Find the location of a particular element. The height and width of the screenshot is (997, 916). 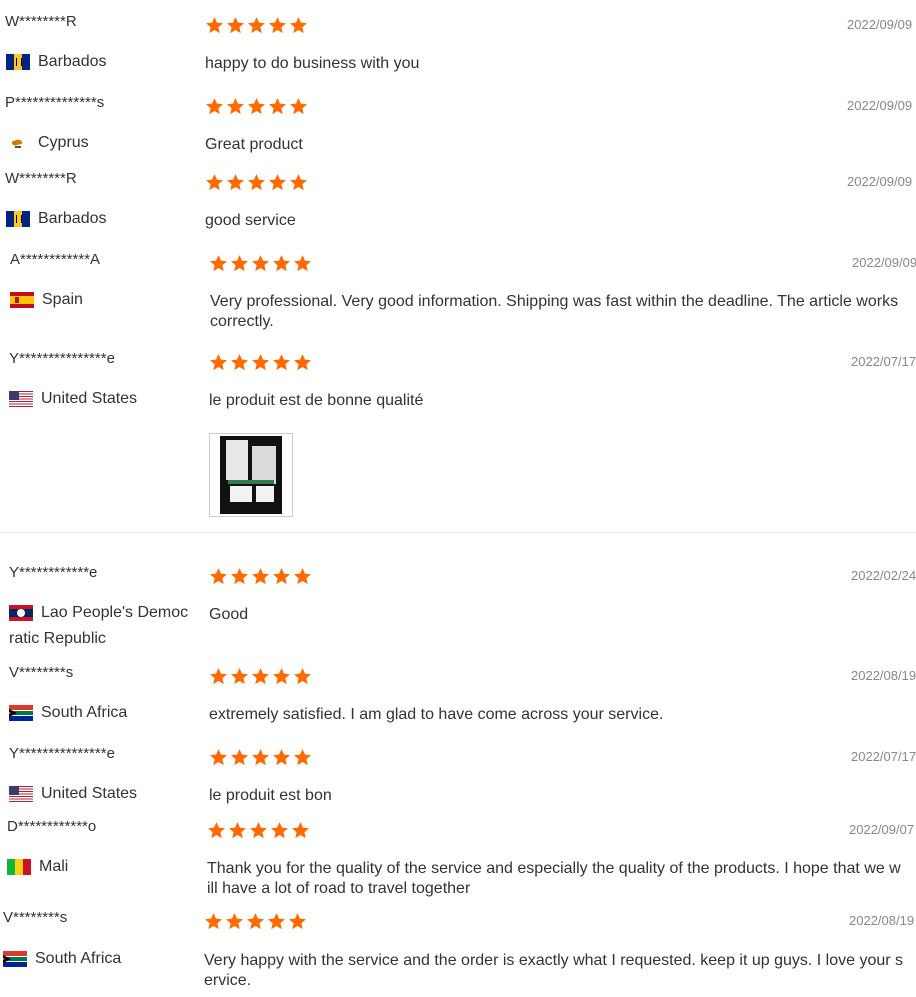

laos-flag-icon is located at coordinates (21, 613).